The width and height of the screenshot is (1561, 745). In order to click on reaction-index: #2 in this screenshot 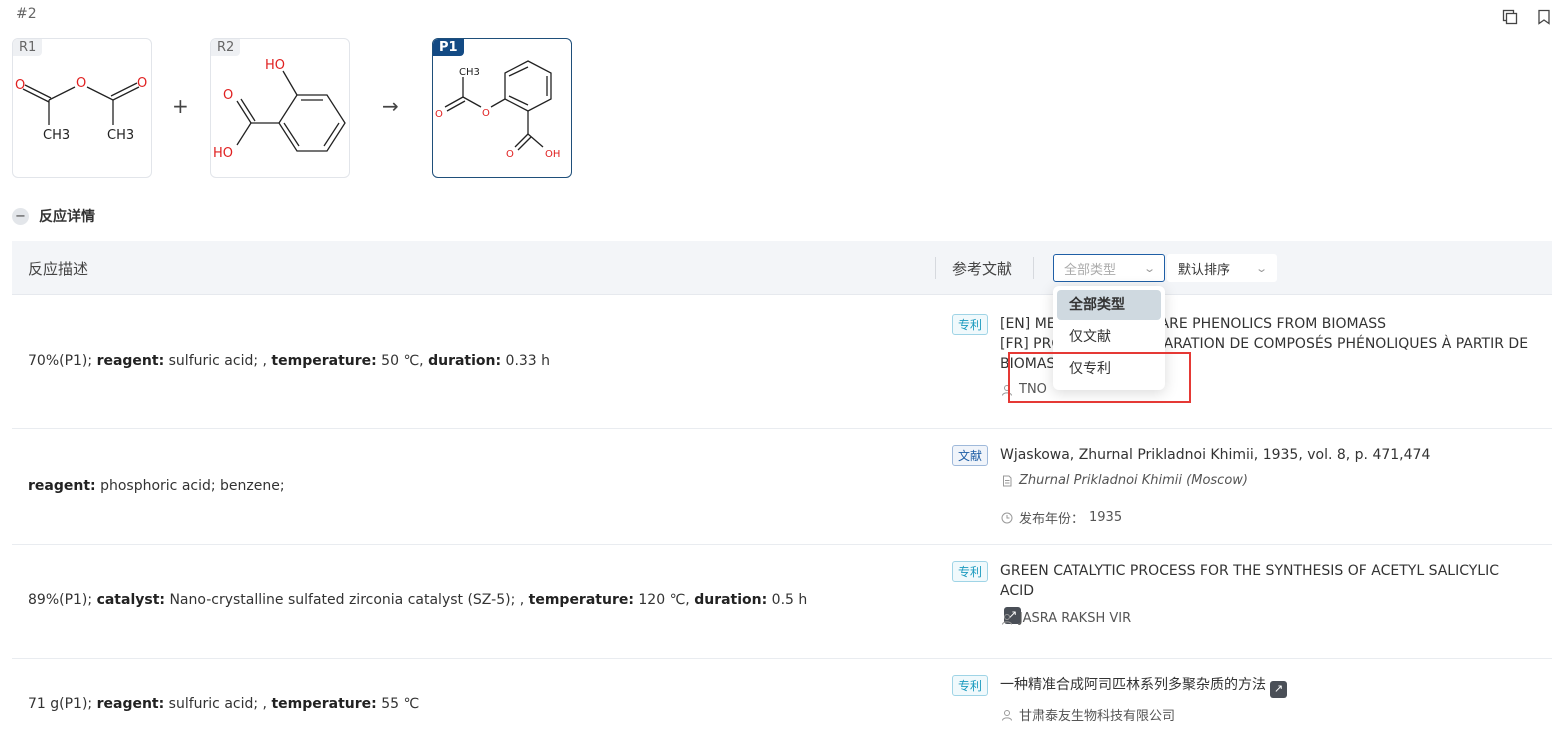, I will do `click(26, 14)`.